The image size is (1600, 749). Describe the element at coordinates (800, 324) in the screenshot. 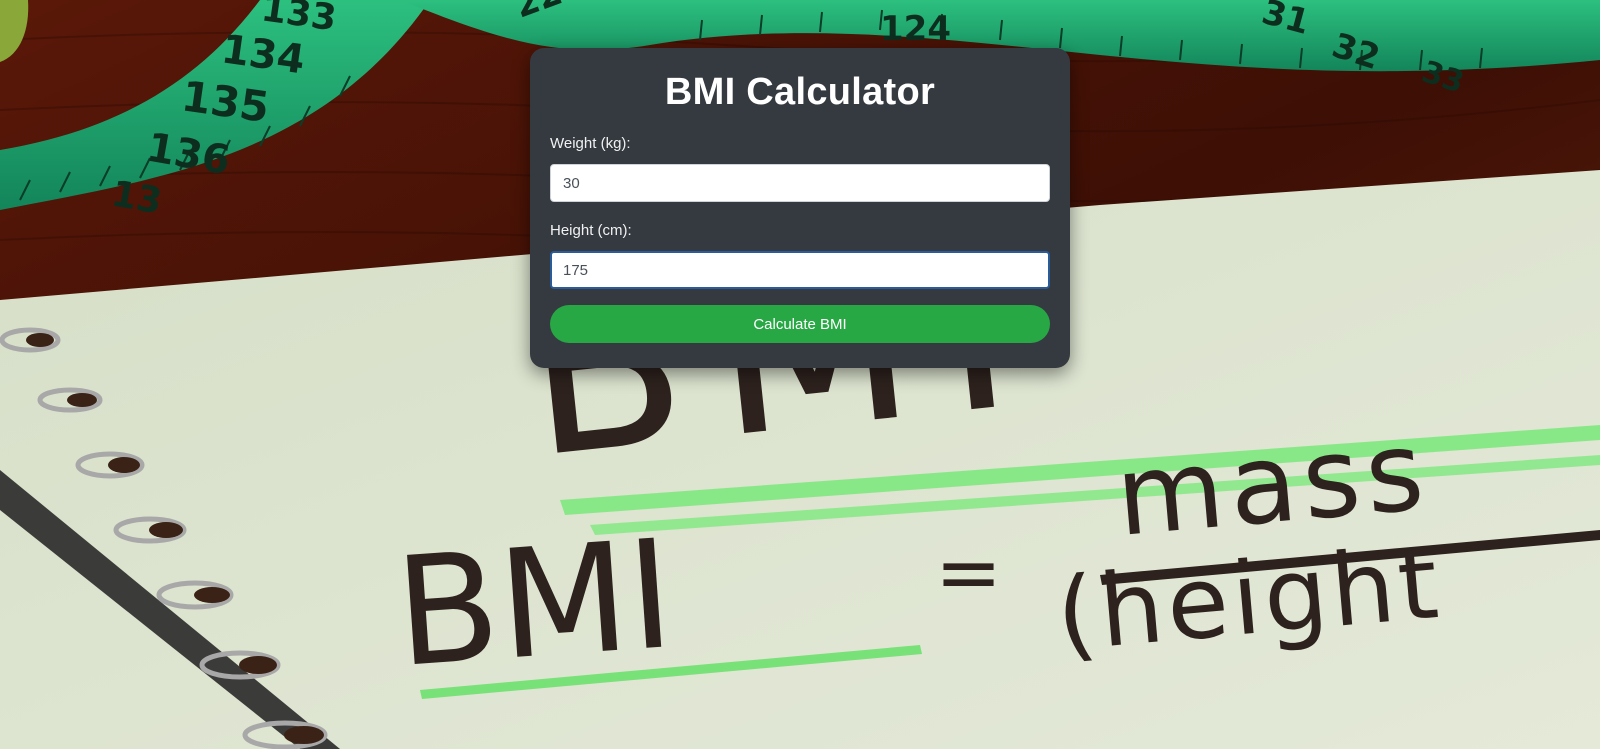

I see `calculate-bmi-button: Calculate BMI` at that location.